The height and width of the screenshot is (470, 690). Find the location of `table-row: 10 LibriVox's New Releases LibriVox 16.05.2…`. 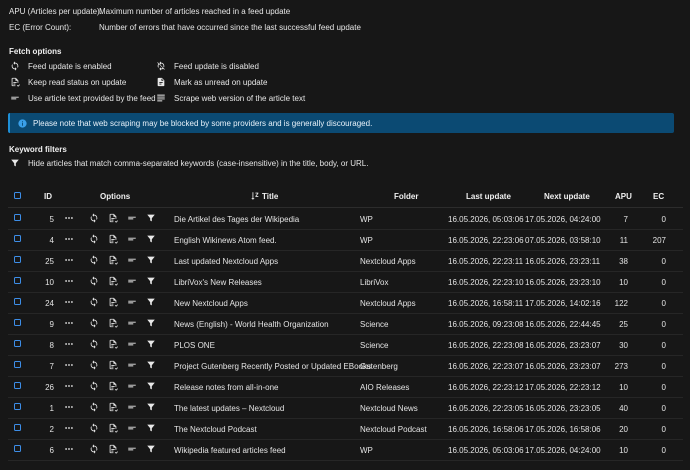

table-row: 10 LibriVox's New Releases LibriVox 16.05.2… is located at coordinates (345, 282).